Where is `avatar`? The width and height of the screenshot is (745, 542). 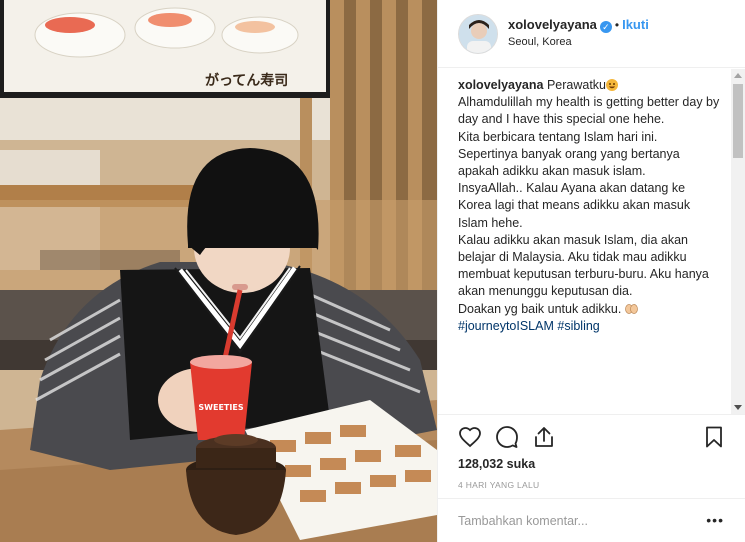
avatar is located at coordinates (478, 34).